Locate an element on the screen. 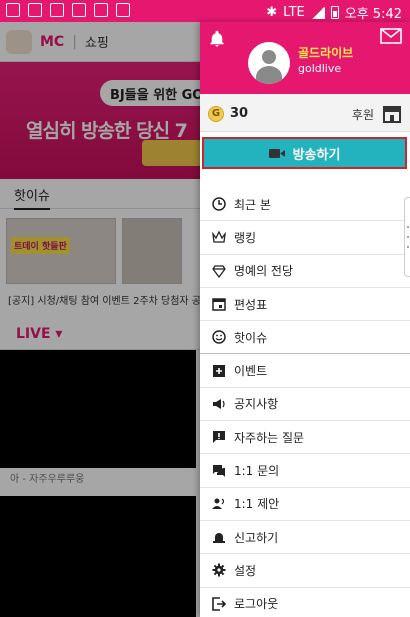  logout-icon is located at coordinates (219, 603).